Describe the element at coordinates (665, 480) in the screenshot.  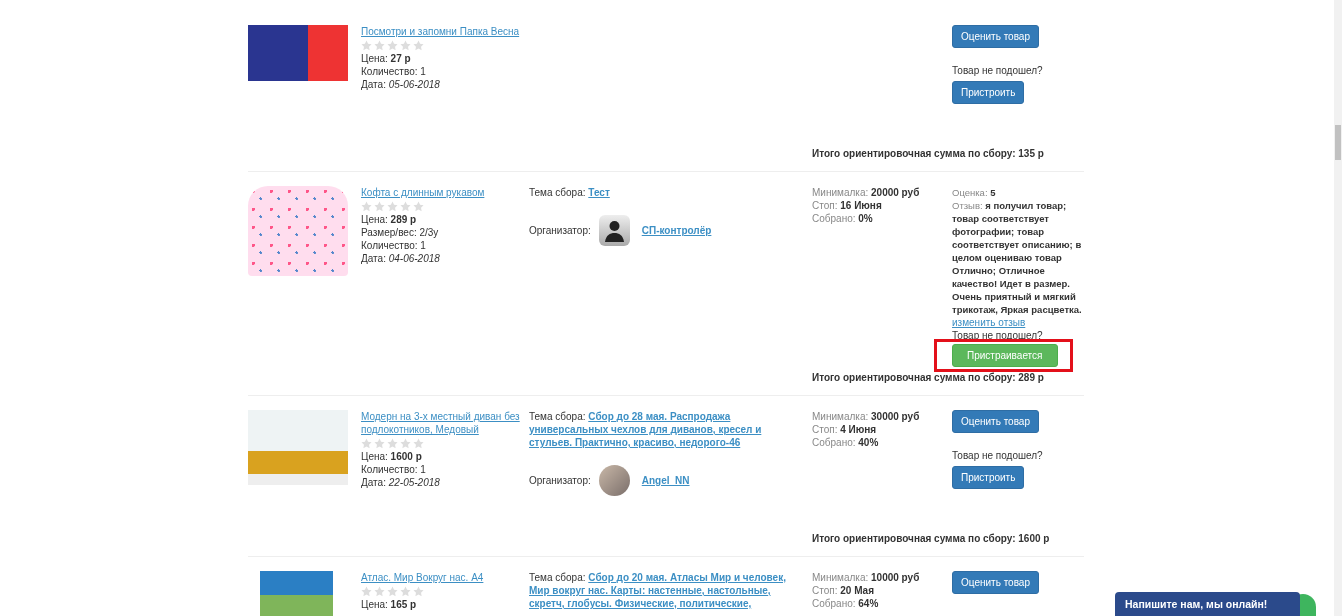
I see `organizer-link: Angel_NN` at that location.